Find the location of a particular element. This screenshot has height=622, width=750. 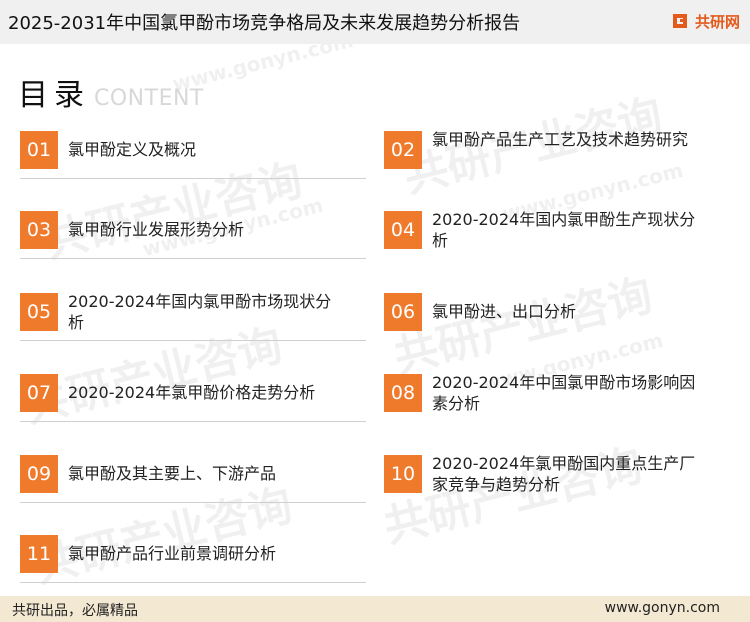

report-title: 2025-2031年中国氯甲酚市场竞争格局及未来发展趋势分析报告 is located at coordinates (264, 23).